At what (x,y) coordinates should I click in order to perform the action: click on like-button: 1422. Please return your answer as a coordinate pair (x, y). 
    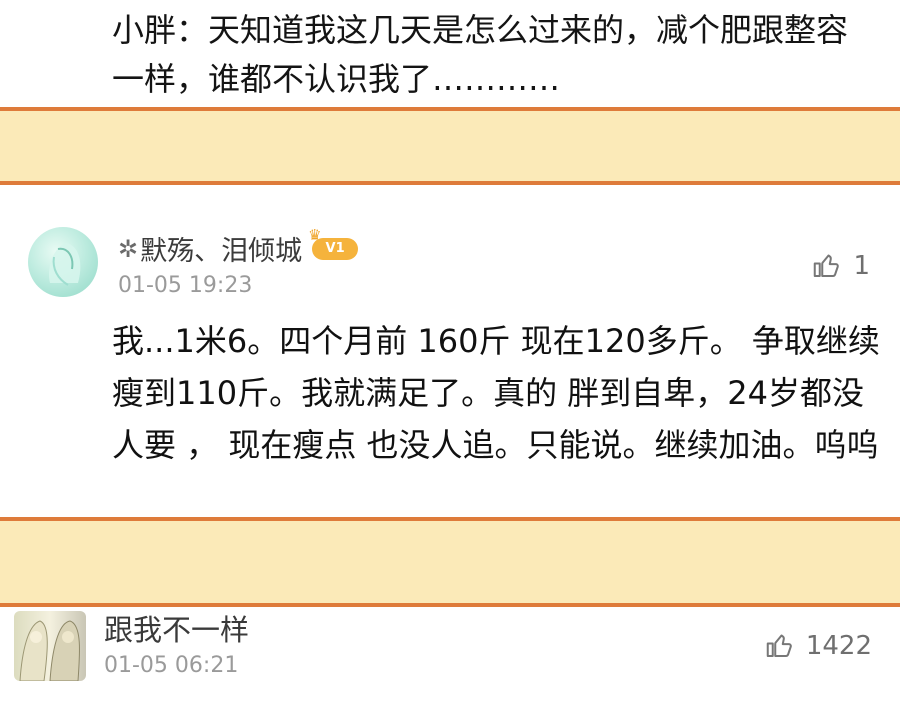
    Looking at the image, I should click on (818, 646).